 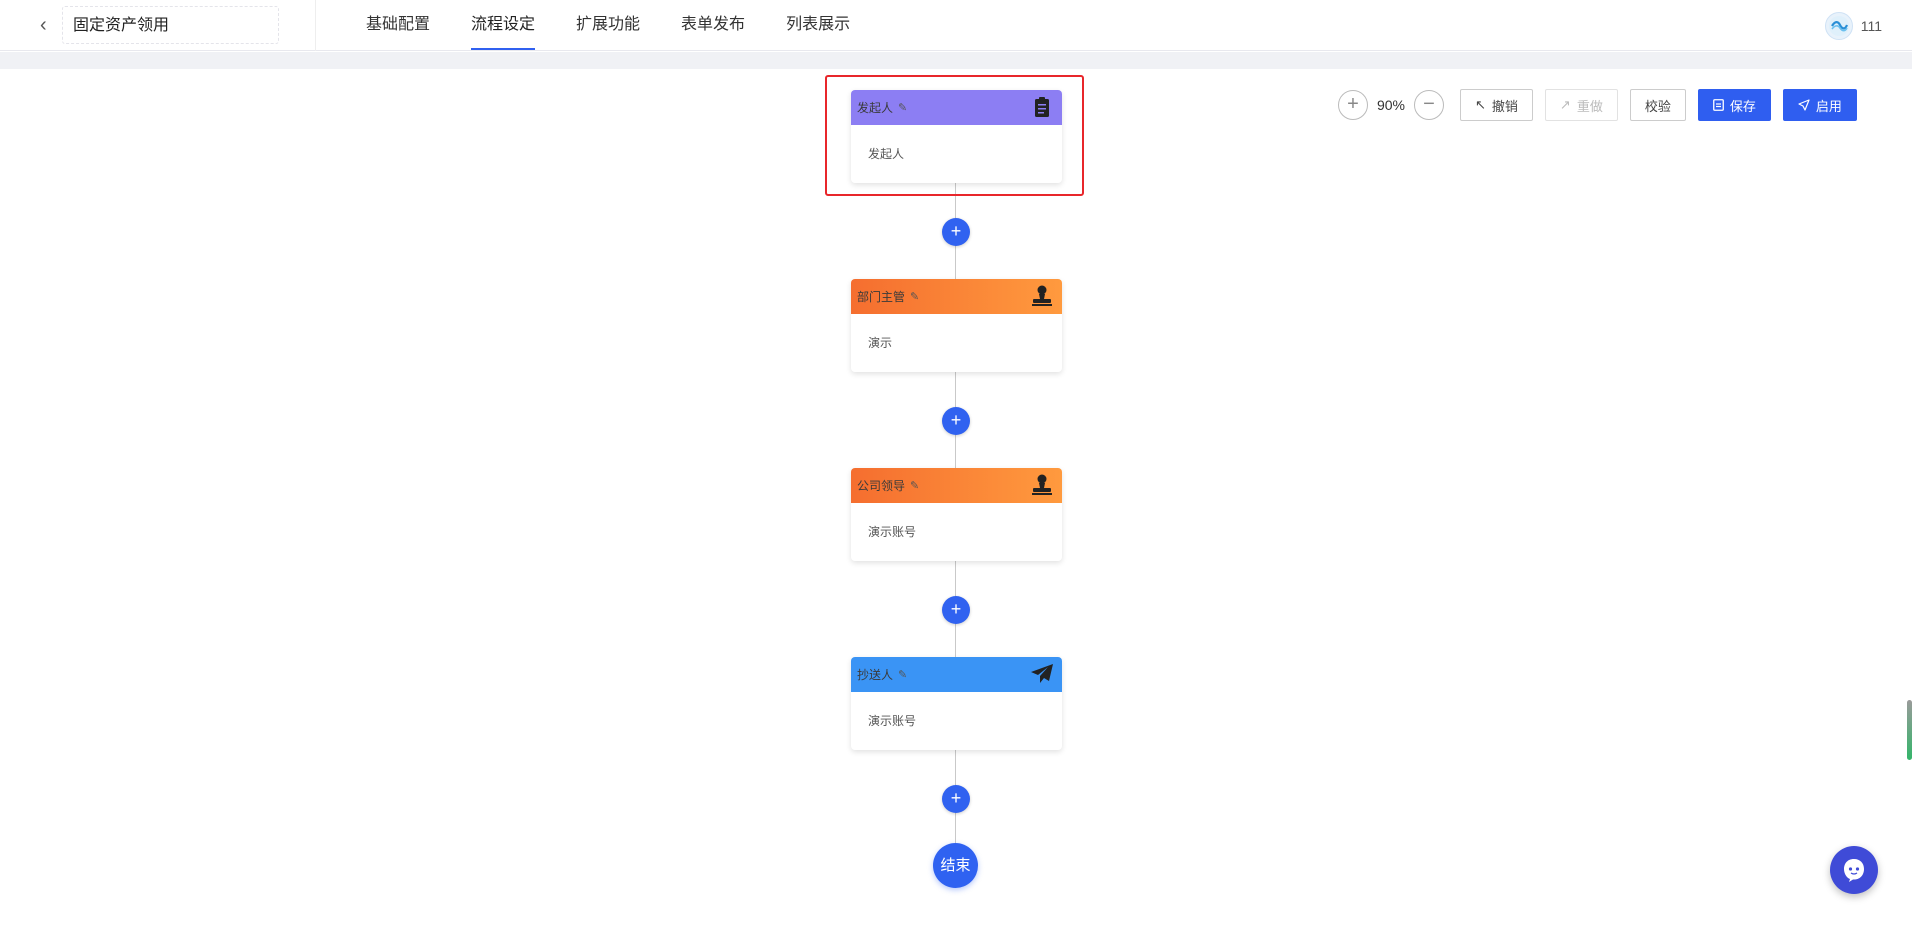 I want to click on undo-button: ↖ 撤销, so click(x=1496, y=105).